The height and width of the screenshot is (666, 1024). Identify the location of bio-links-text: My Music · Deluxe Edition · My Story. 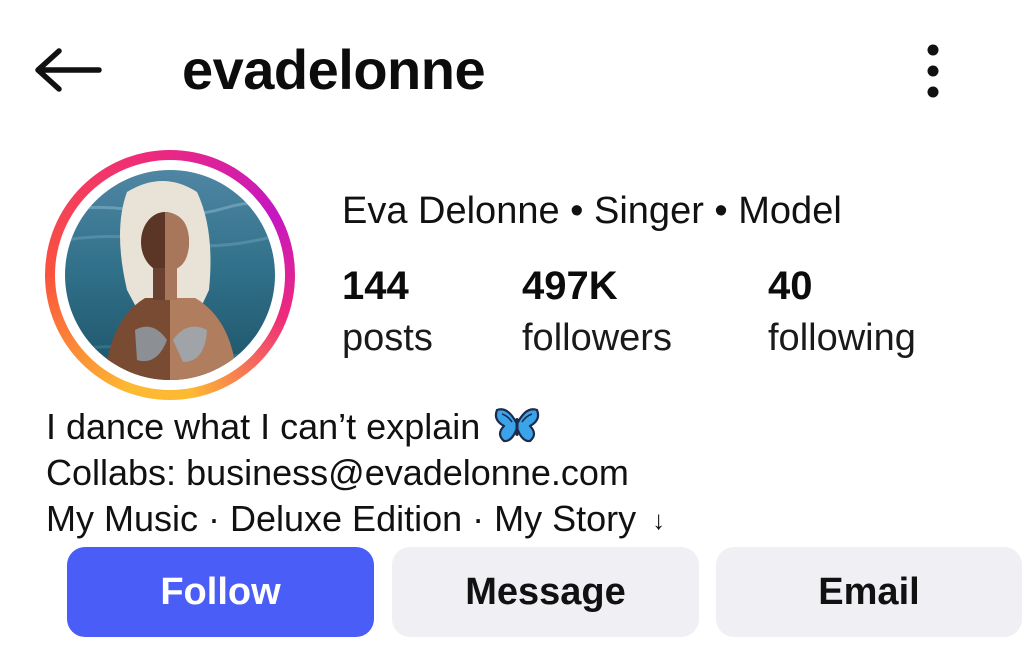
(341, 518).